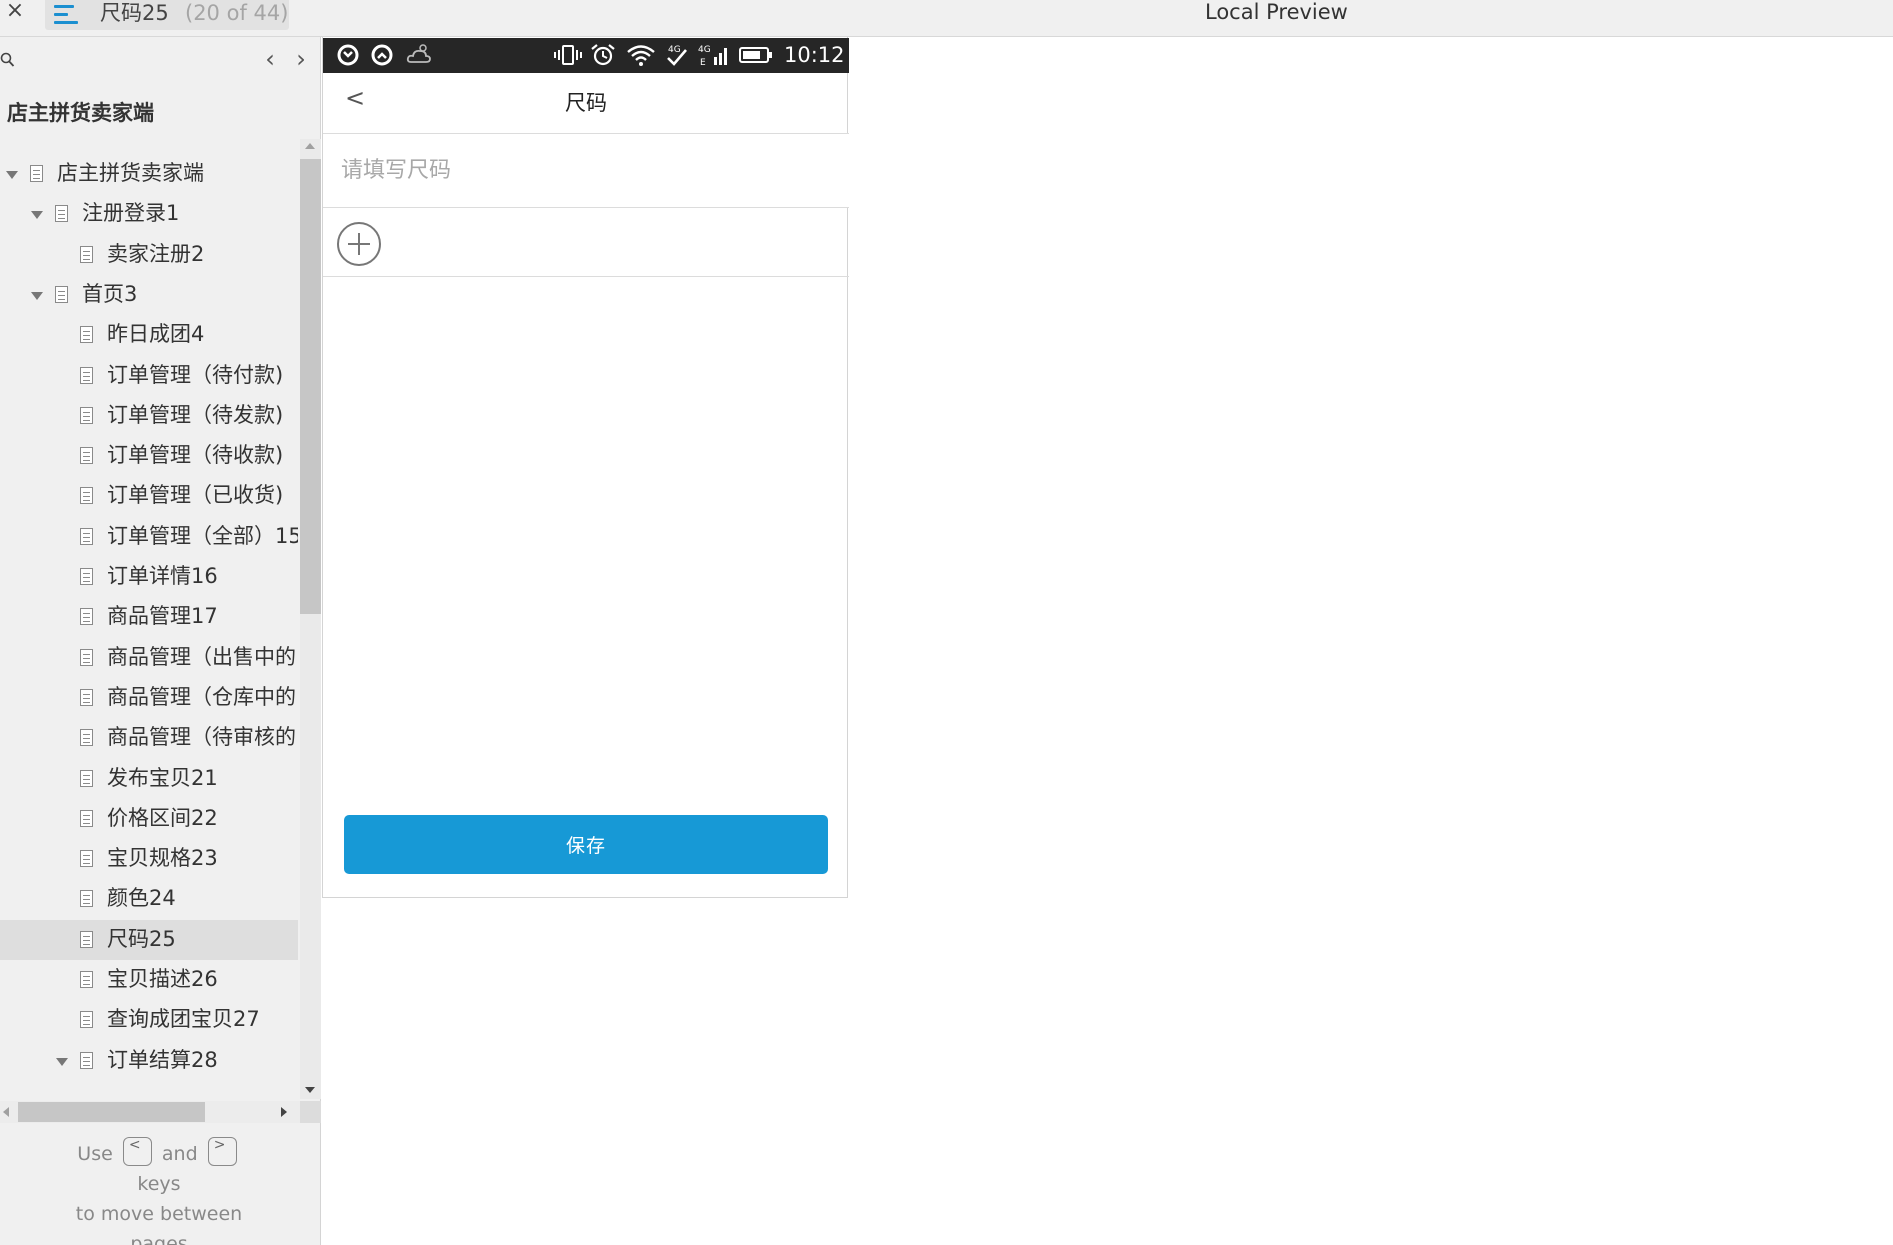  I want to click on tree-item-label: 注册登录1, so click(131, 213).